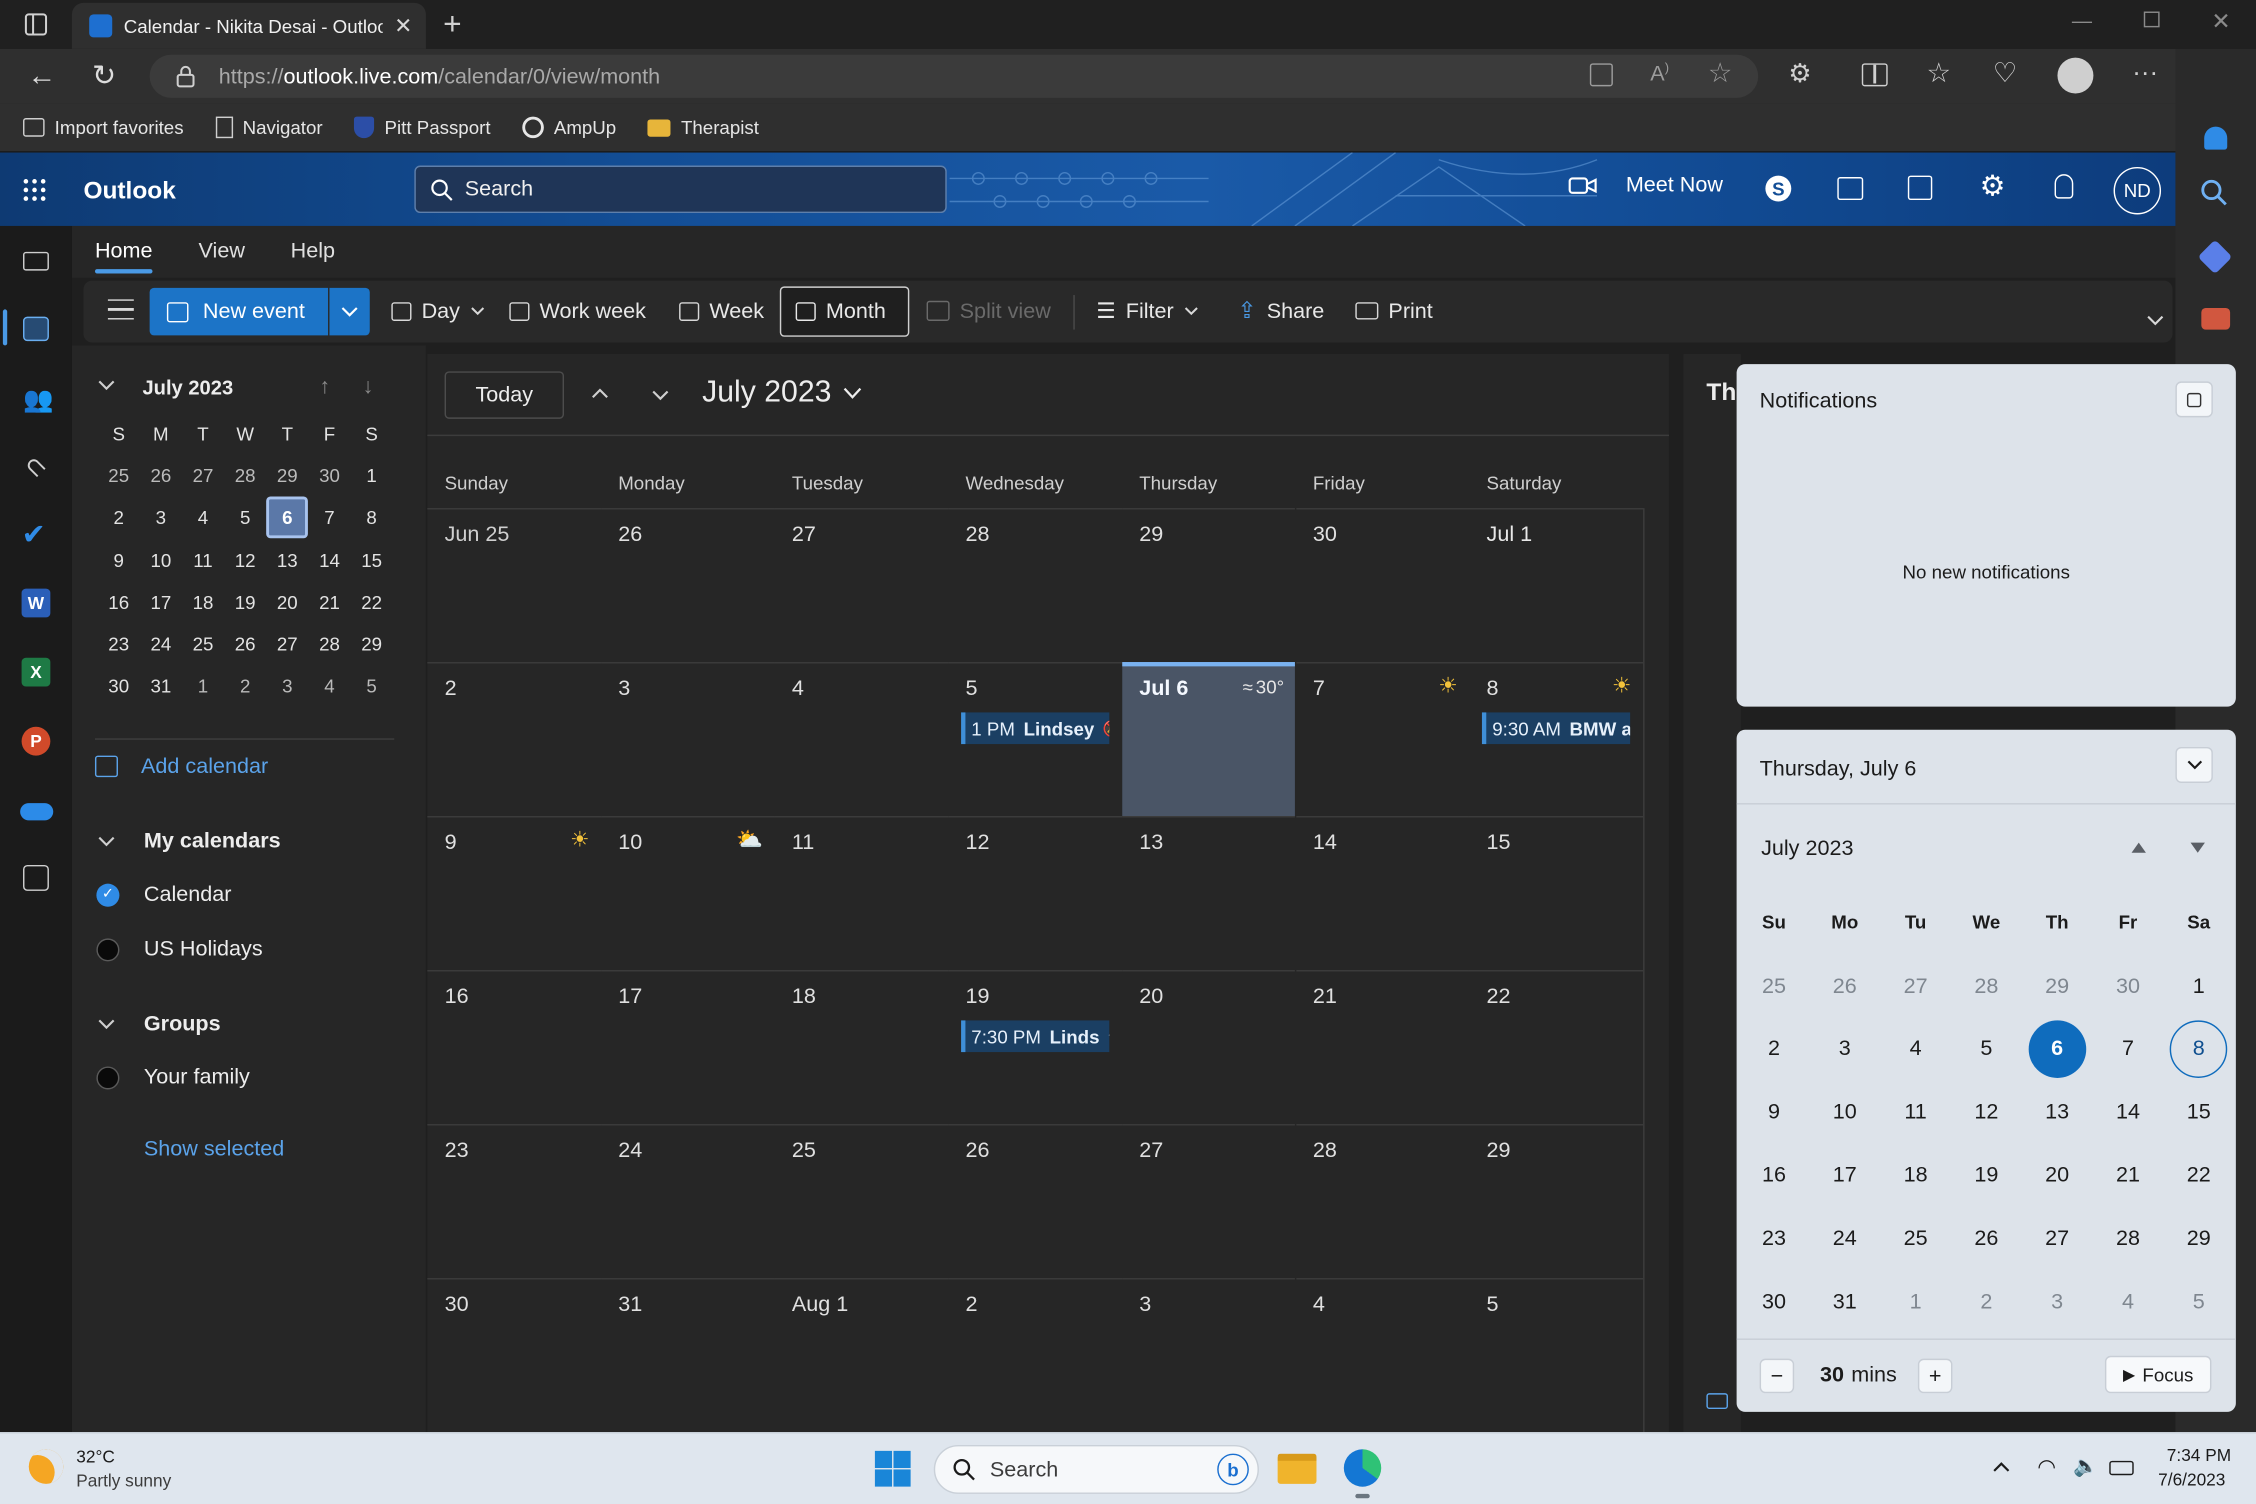 The width and height of the screenshot is (2256, 1504). Describe the element at coordinates (2001, 1467) in the screenshot. I see `show-hidden-icons-icon` at that location.